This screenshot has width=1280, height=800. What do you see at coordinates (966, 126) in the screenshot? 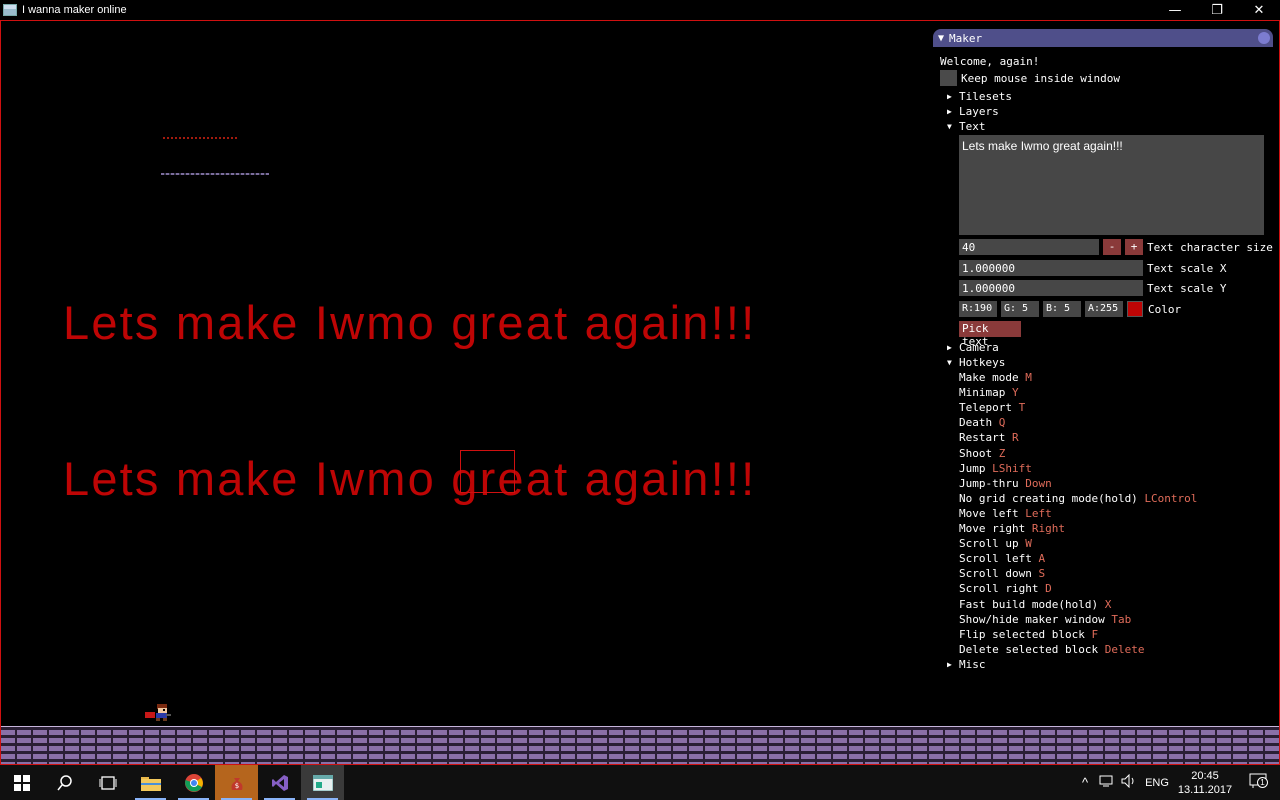
I see `tree-node-text: ▼ Text` at bounding box center [966, 126].